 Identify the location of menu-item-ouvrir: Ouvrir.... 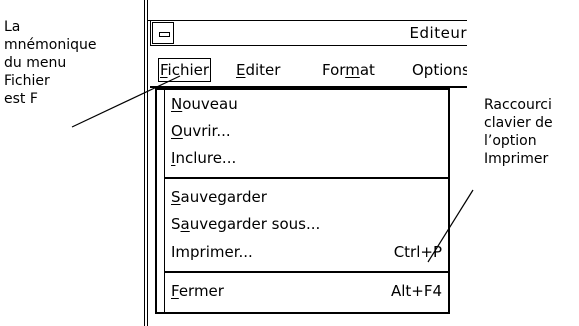
(306, 131).